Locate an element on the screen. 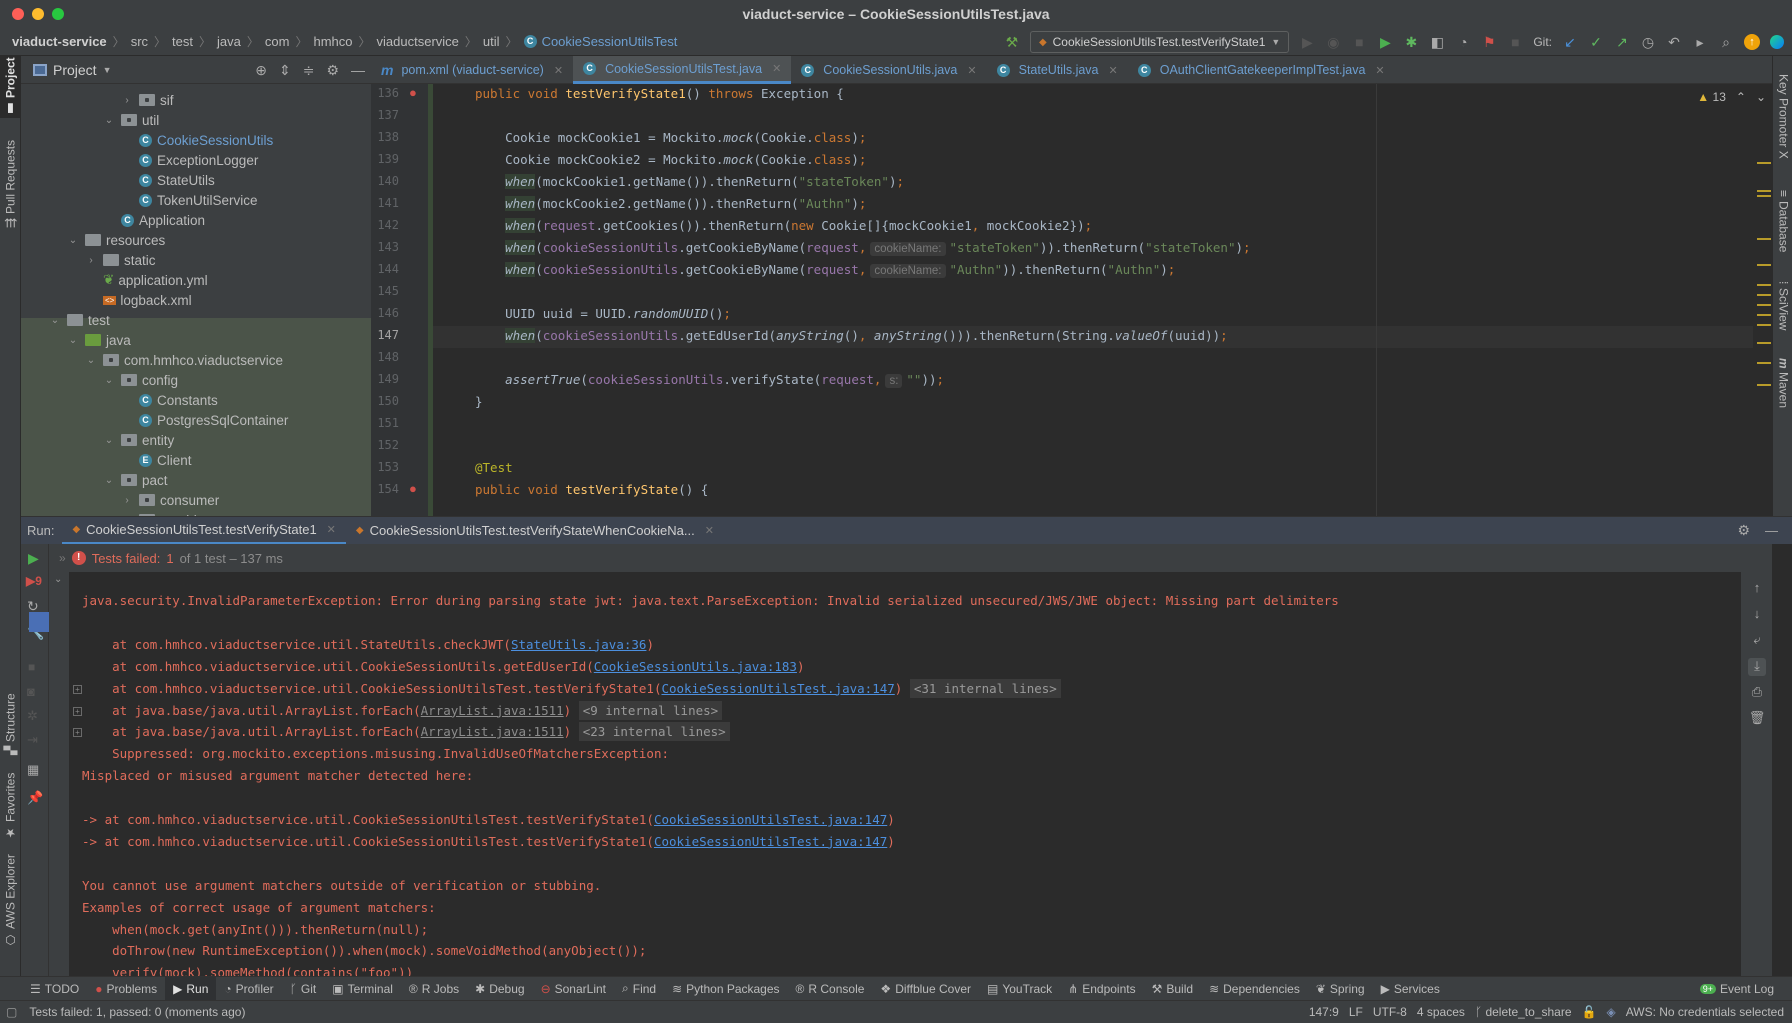  tool-tab-project: ▮ Project is located at coordinates (10, 87).